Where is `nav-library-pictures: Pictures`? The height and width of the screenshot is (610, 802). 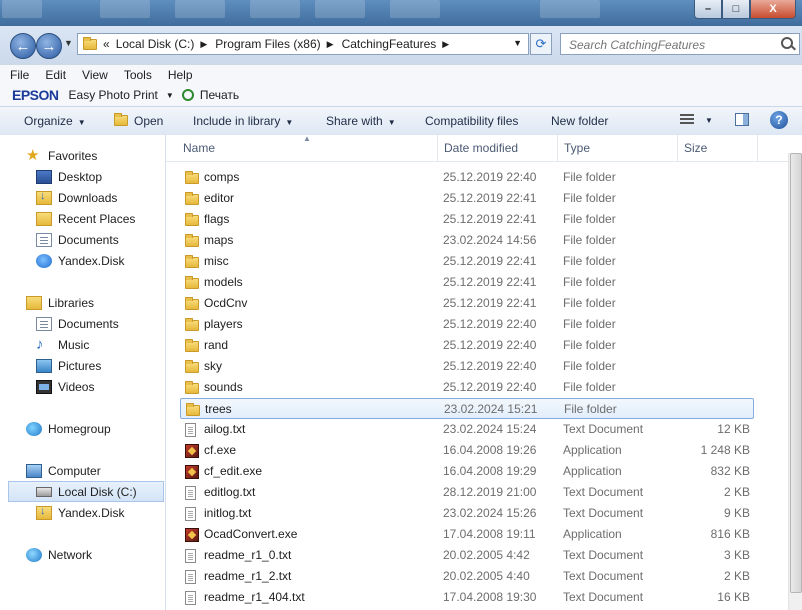 nav-library-pictures: Pictures is located at coordinates (68, 365).